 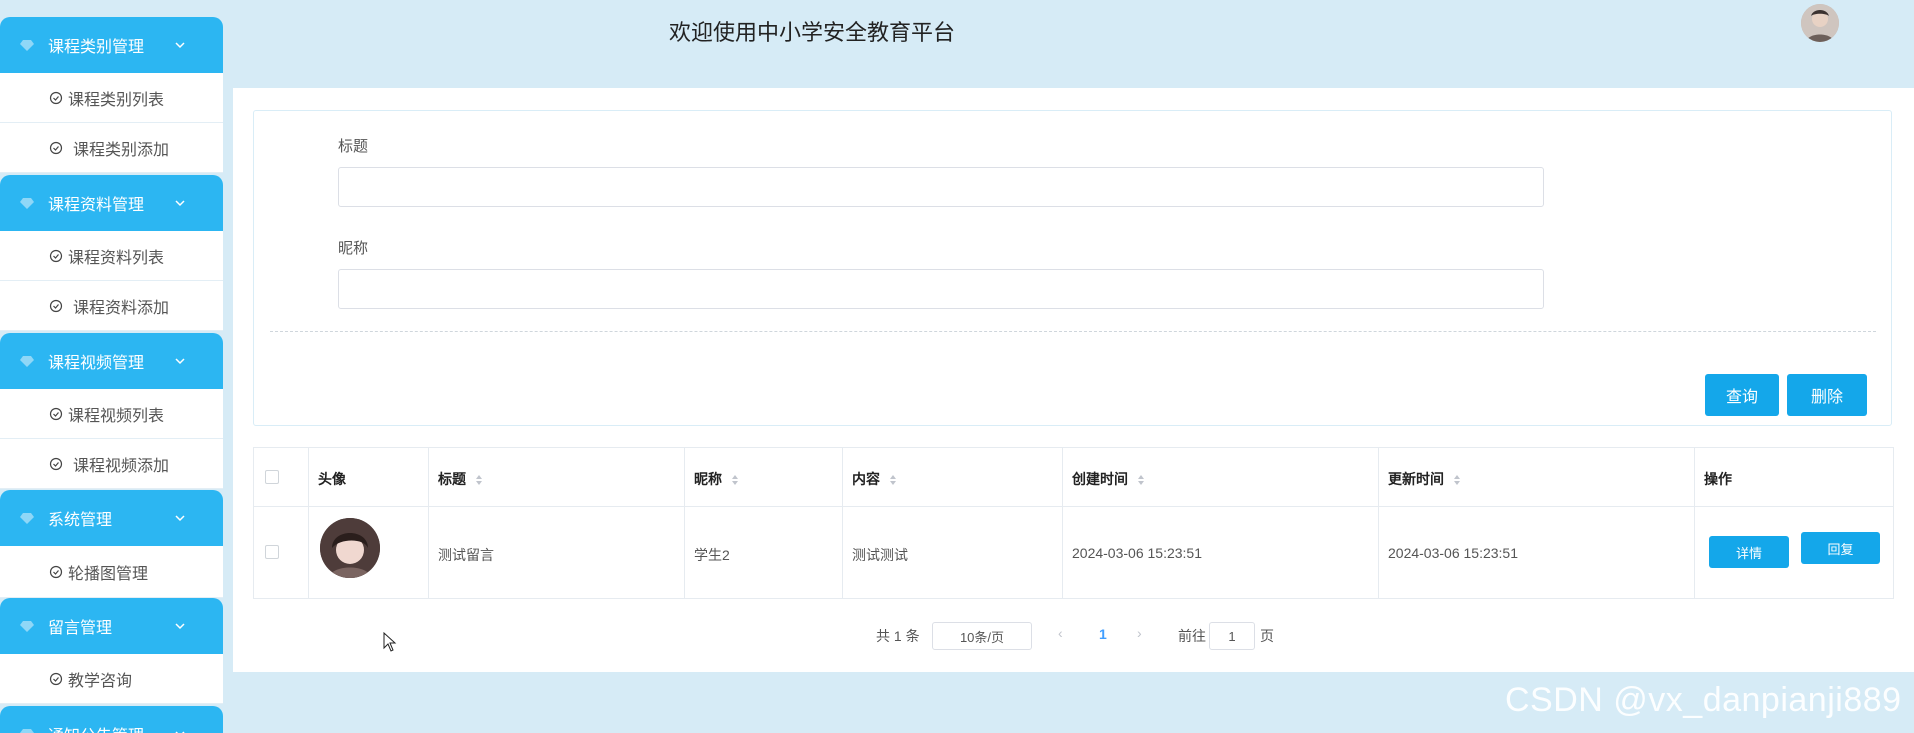 I want to click on header-actions: 操作, so click(x=1718, y=479).